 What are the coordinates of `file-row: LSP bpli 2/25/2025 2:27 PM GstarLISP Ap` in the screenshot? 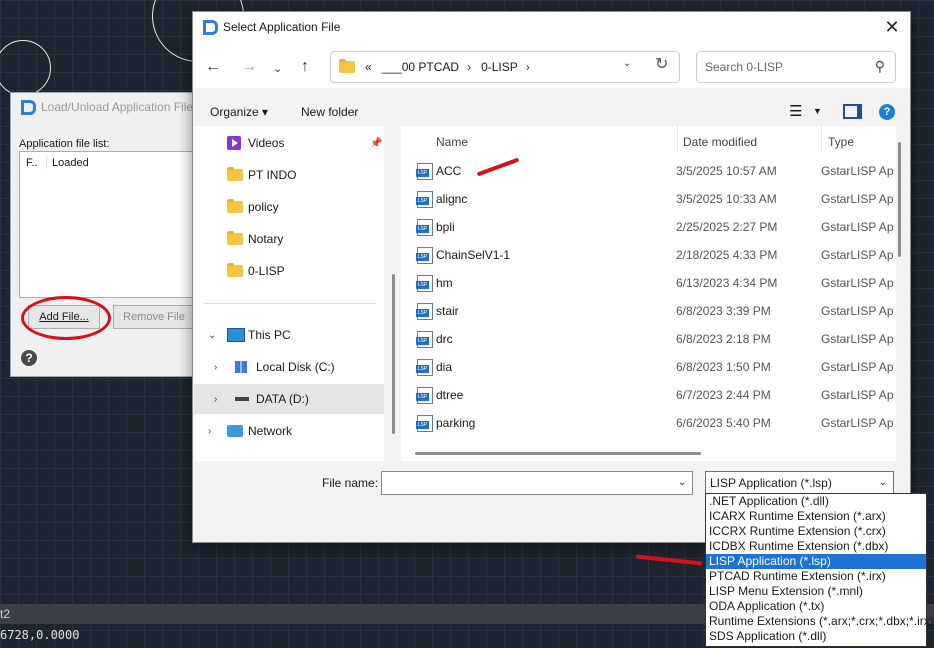 It's located at (648, 227).